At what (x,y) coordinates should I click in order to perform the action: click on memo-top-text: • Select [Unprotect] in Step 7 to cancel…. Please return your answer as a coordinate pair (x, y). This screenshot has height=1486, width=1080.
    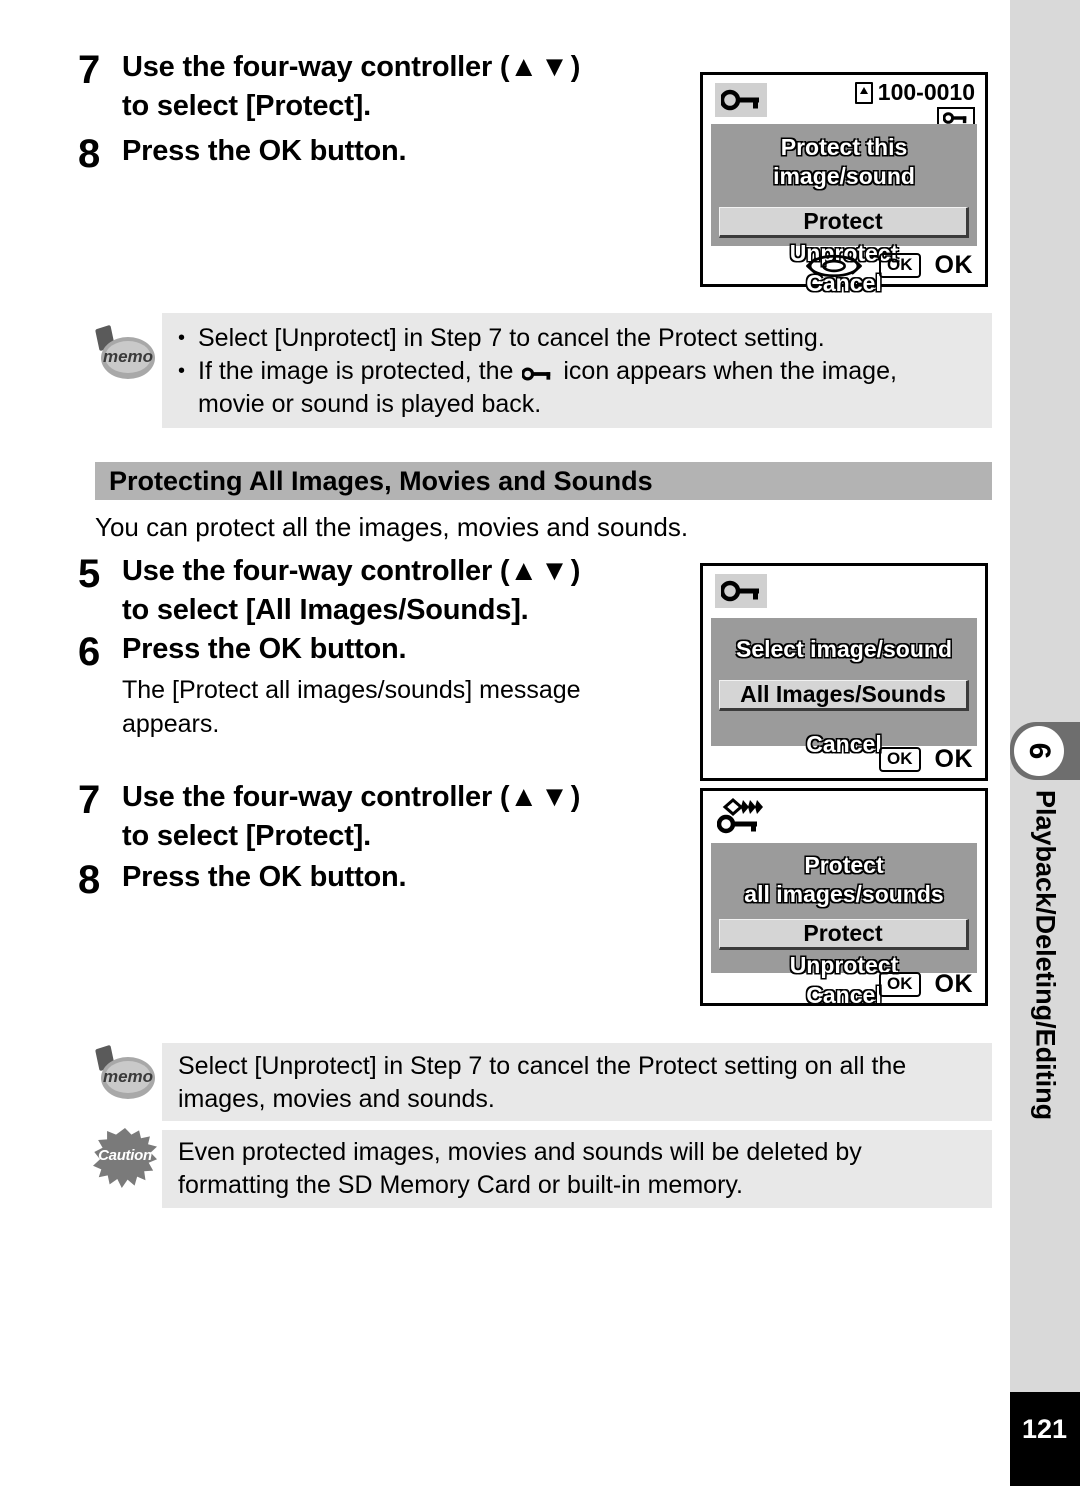
    Looking at the image, I should click on (578, 371).